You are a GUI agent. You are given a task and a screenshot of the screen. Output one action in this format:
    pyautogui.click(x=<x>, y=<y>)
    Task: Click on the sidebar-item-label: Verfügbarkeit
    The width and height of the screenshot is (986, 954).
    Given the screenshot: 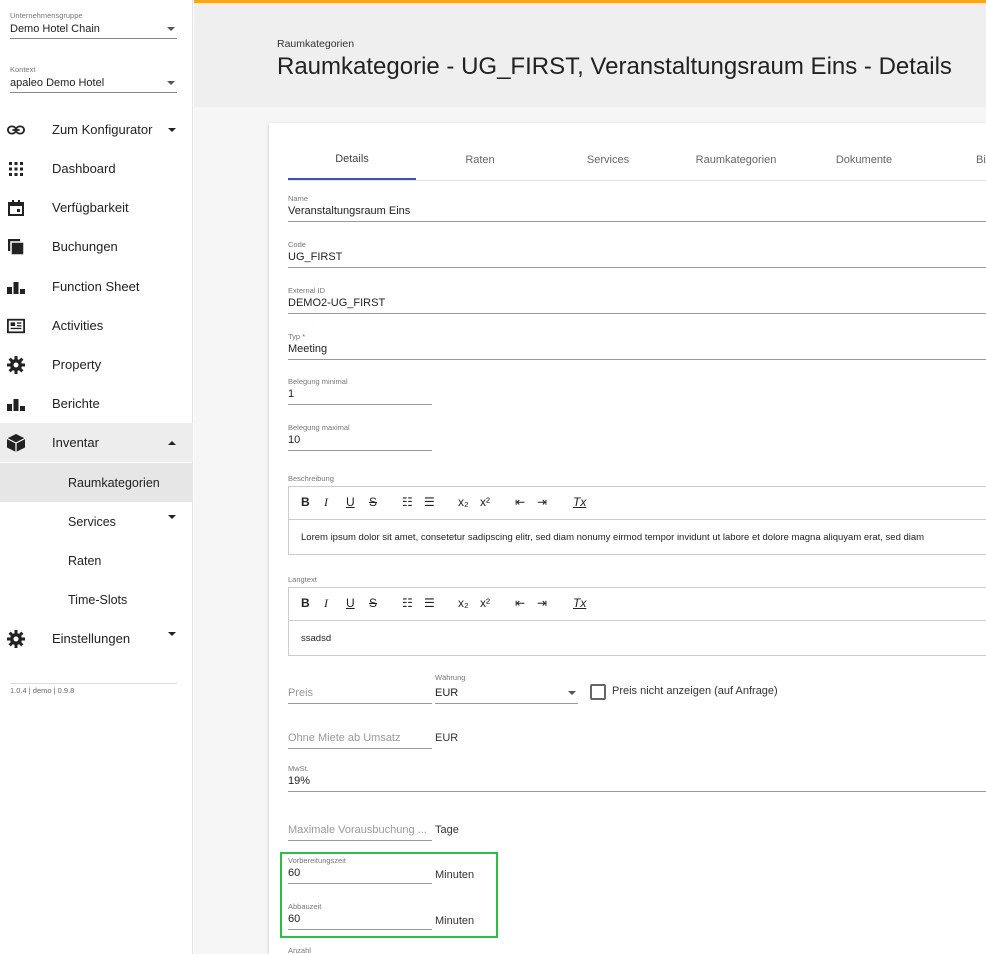 What is the action you would take?
    pyautogui.click(x=90, y=207)
    